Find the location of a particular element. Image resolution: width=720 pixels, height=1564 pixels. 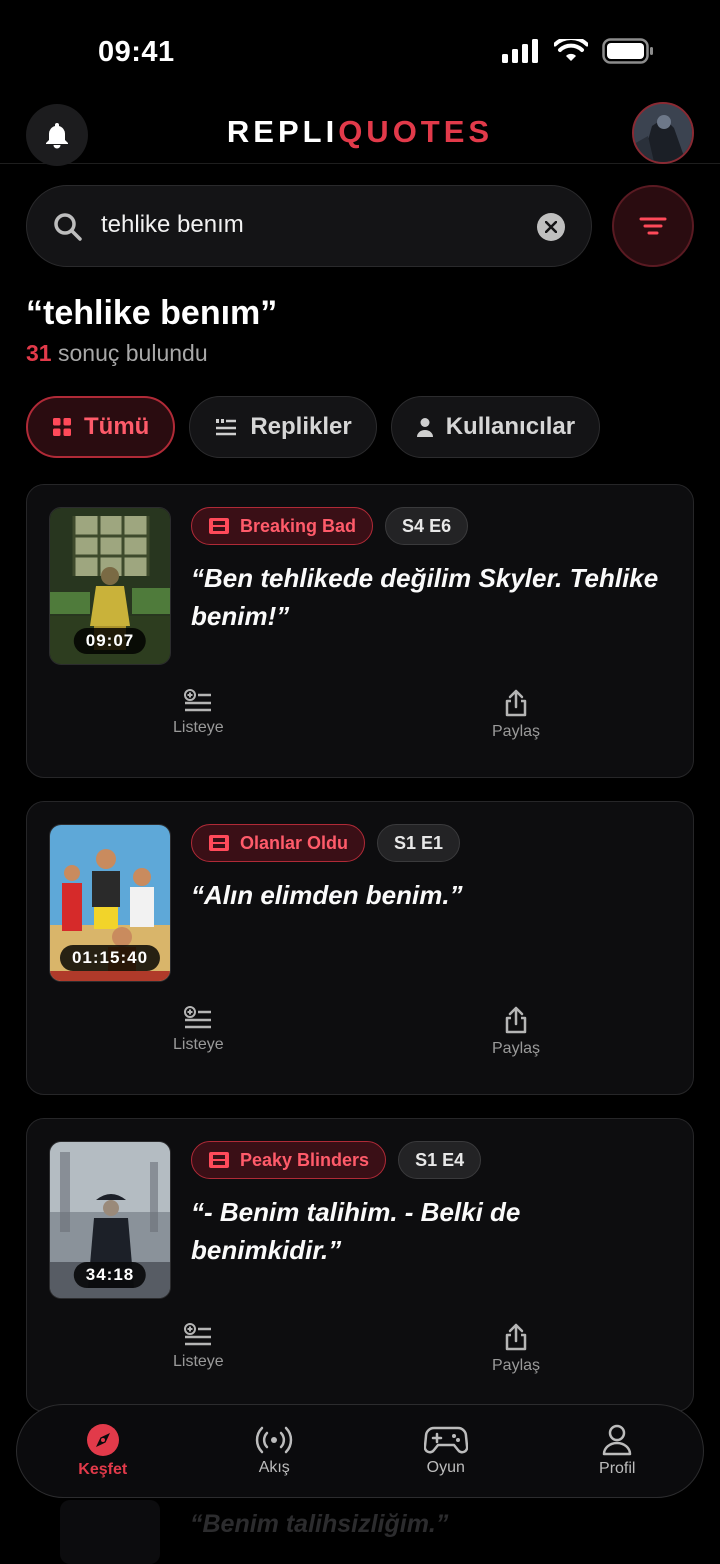

logo-text-red: QUOTES is located at coordinates (416, 131).